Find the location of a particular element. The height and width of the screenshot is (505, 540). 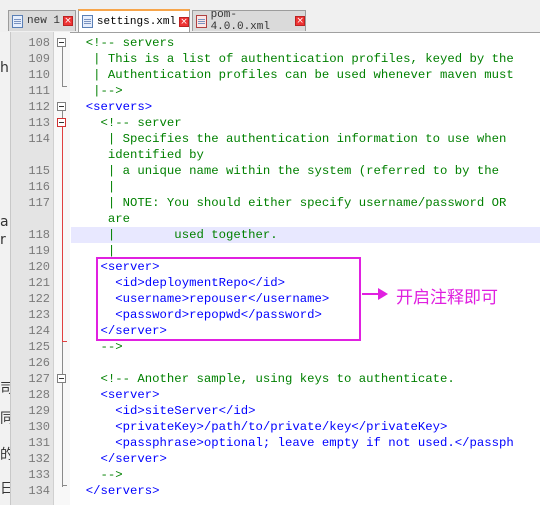

edge-glyph: 司 is located at coordinates (5, 388).